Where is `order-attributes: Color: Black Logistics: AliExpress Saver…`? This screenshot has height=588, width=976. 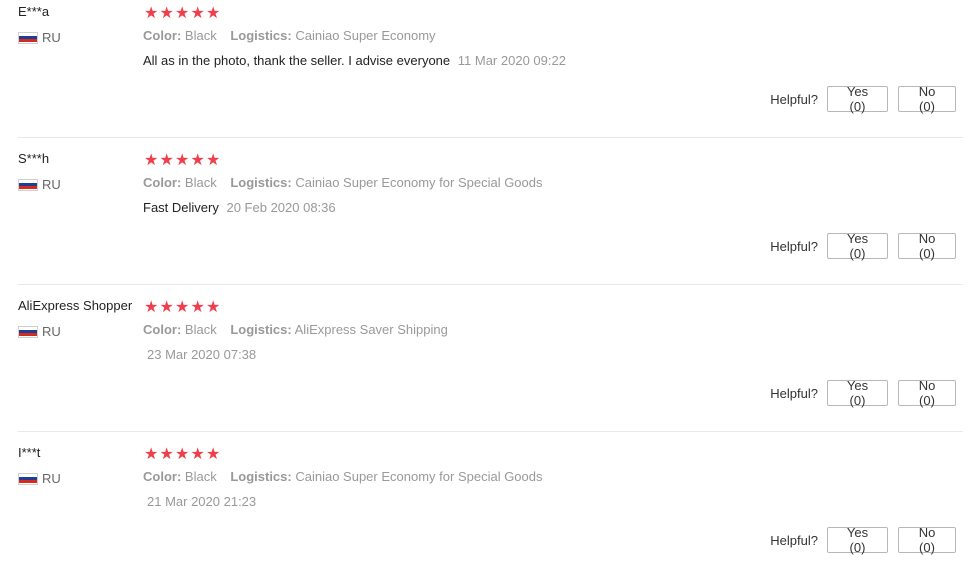
order-attributes: Color: Black Logistics: AliExpress Saver… is located at coordinates (300, 329).